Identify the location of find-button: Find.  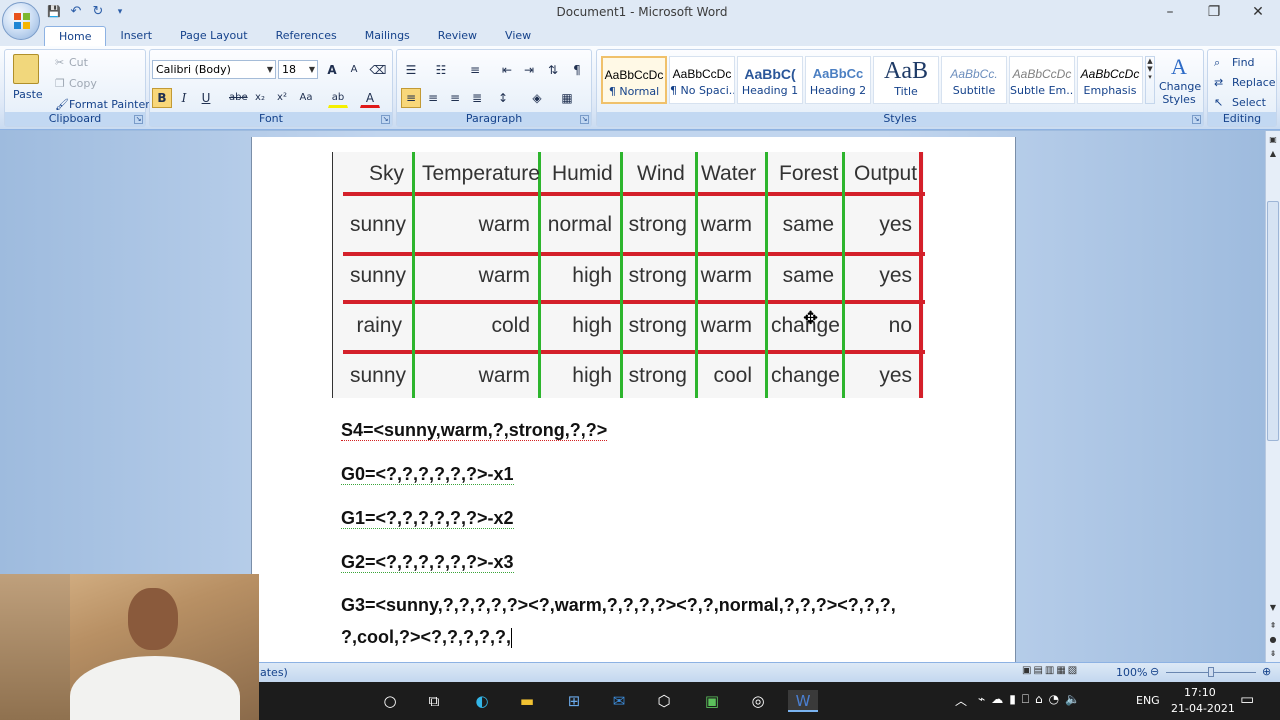
(1243, 62).